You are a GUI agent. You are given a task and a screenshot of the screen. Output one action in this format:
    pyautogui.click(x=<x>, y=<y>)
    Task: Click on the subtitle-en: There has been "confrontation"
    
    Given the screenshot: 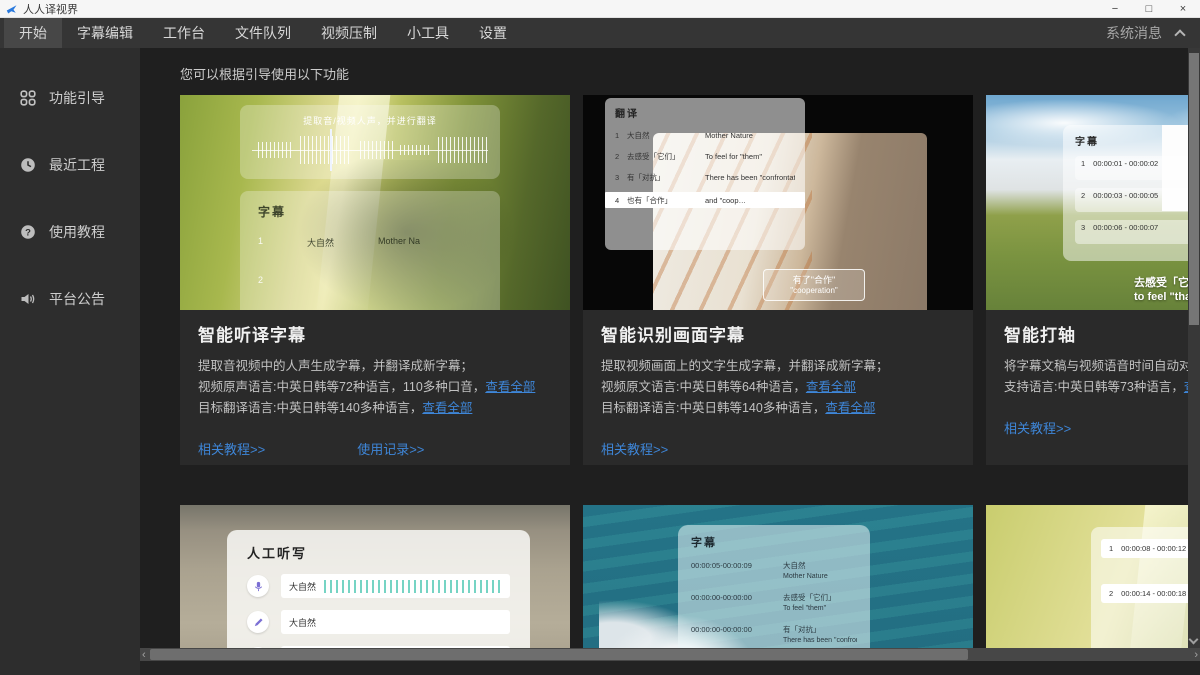 What is the action you would take?
    pyautogui.click(x=820, y=640)
    